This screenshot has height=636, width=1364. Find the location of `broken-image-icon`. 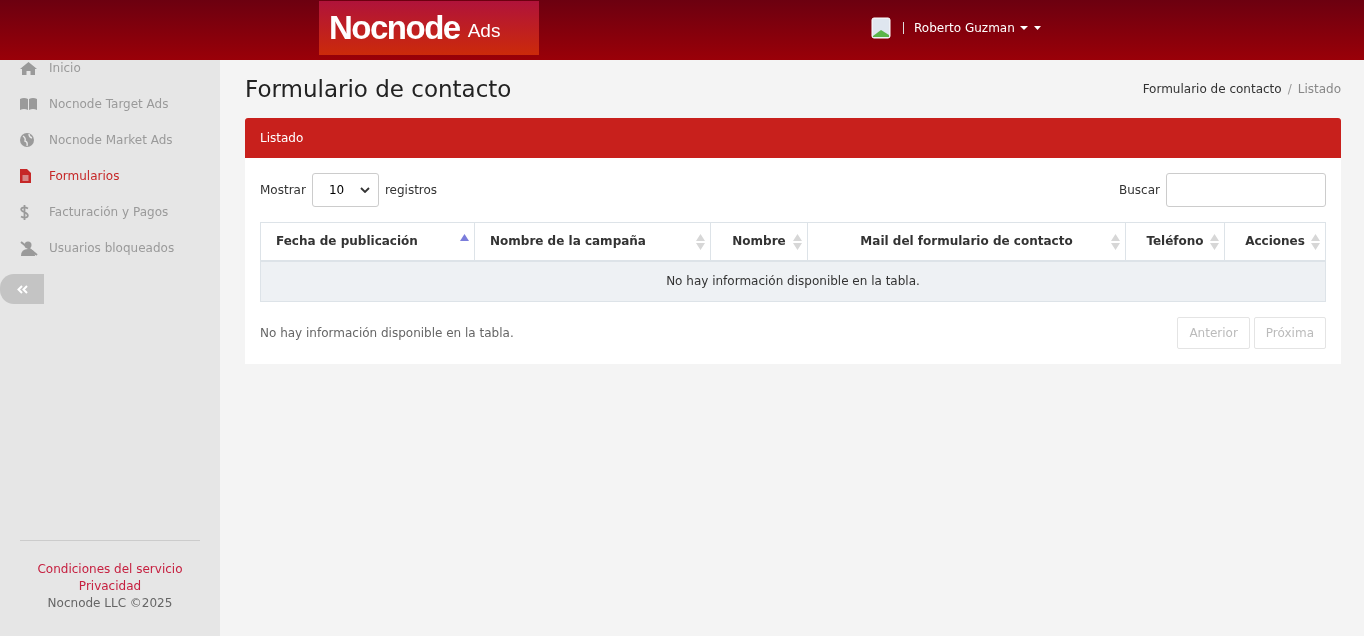

broken-image-icon is located at coordinates (882, 28).